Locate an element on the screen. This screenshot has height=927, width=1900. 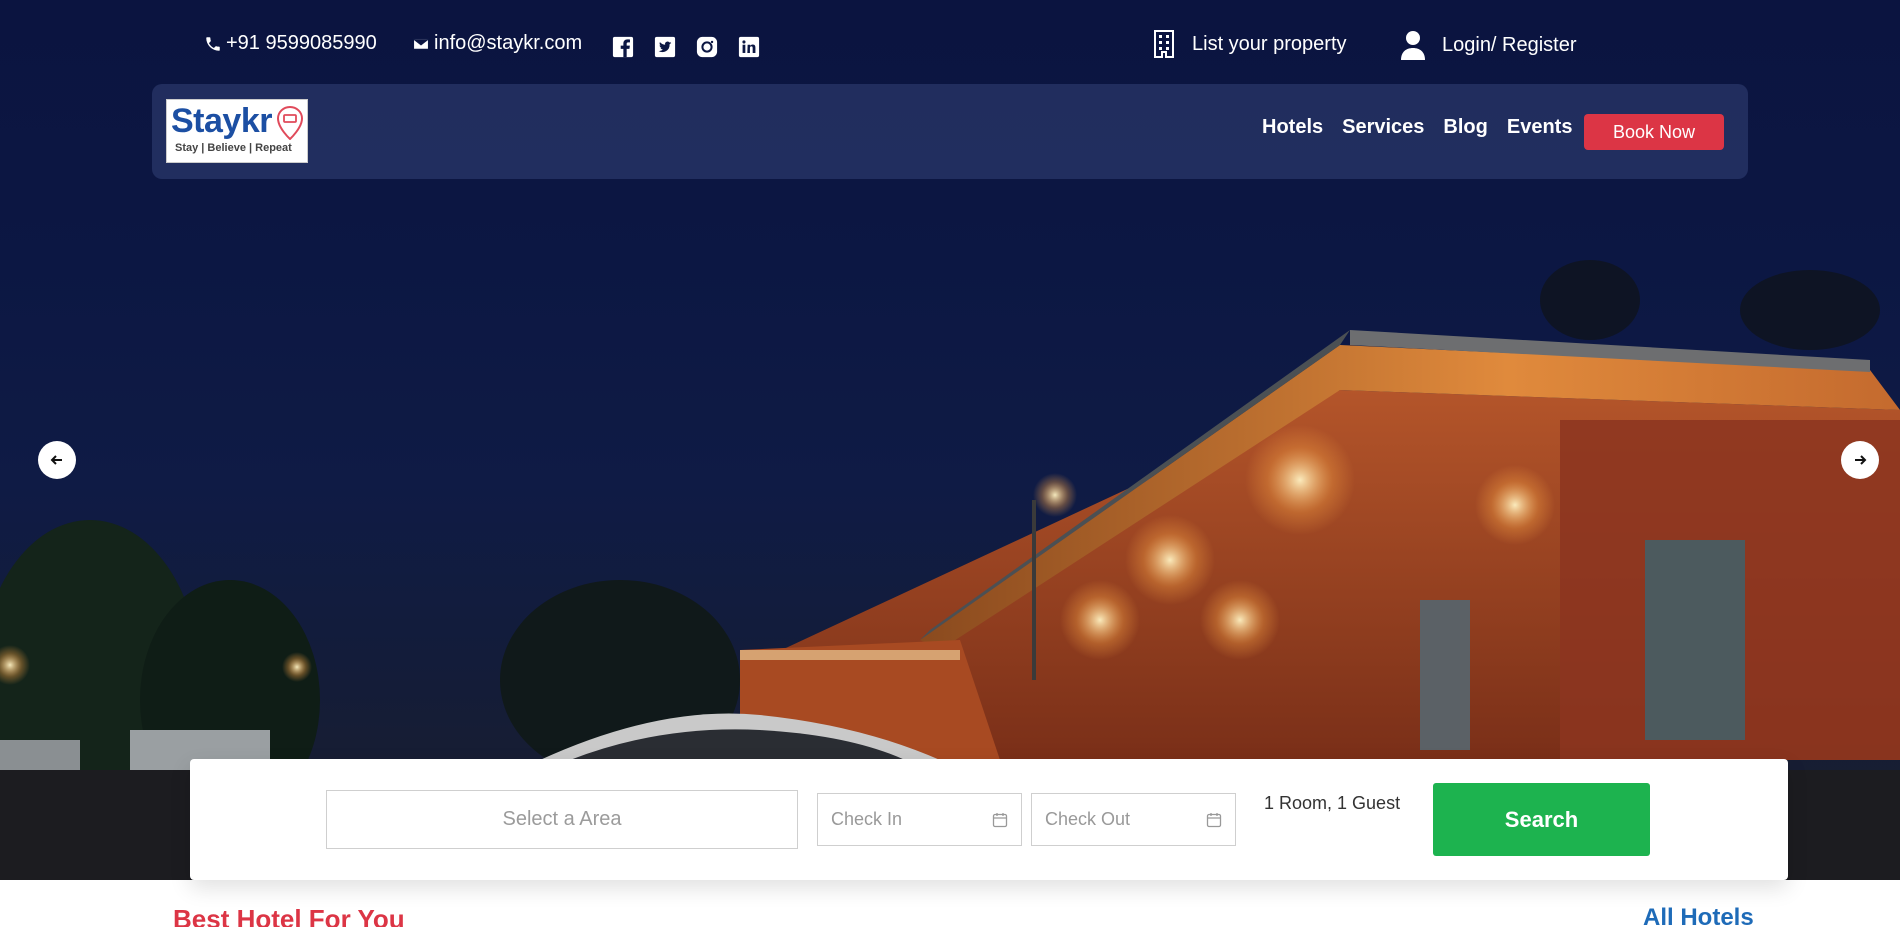
envelope-icon is located at coordinates (421, 43).